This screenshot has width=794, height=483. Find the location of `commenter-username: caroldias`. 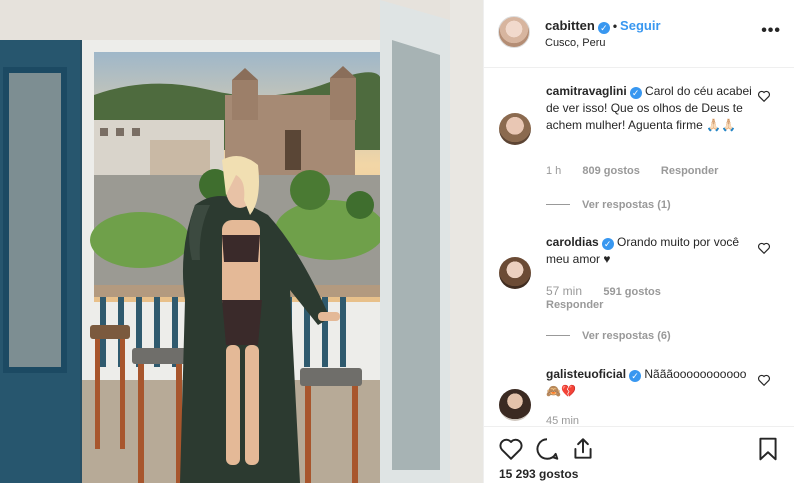

commenter-username: caroldias is located at coordinates (572, 242).